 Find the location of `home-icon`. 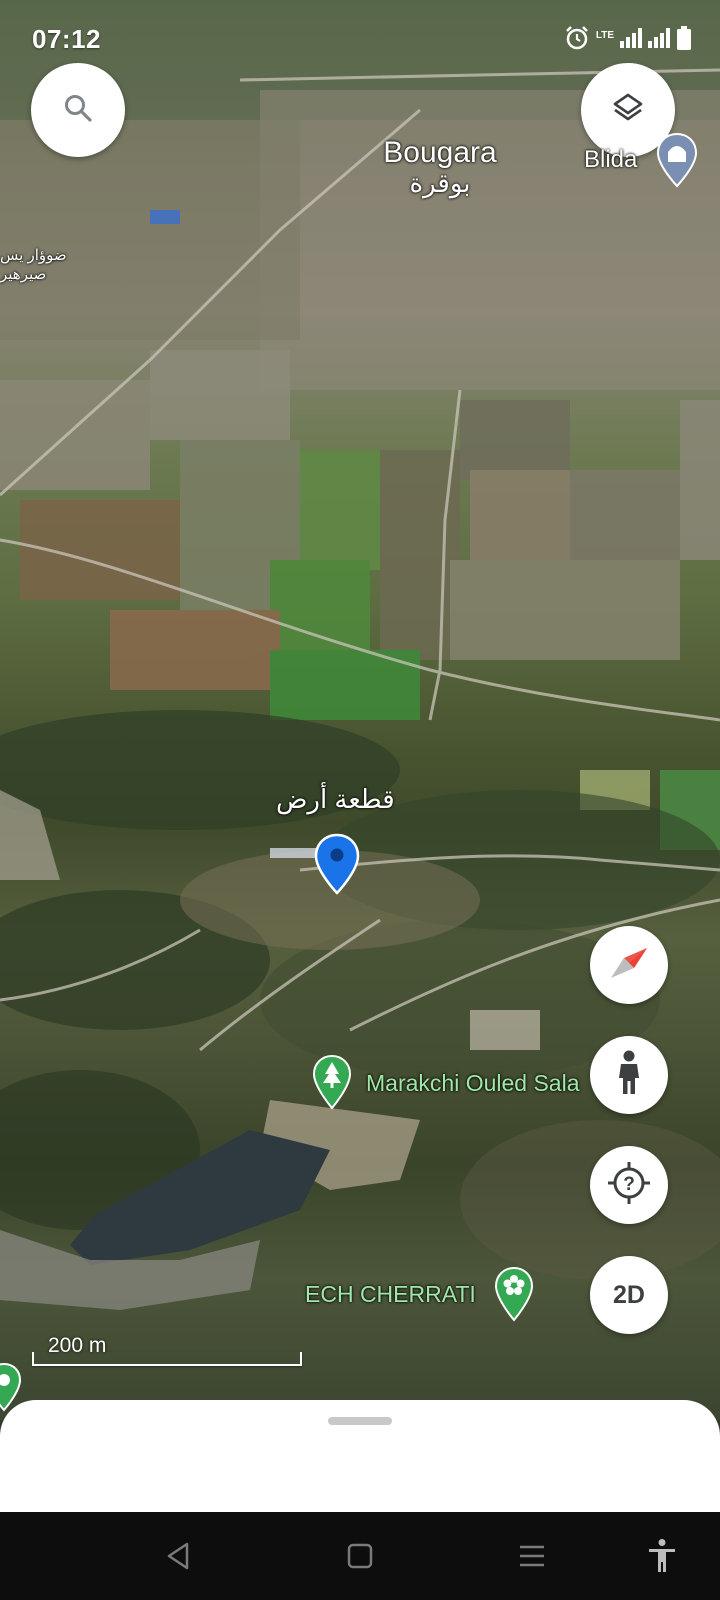

home-icon is located at coordinates (360, 1556).